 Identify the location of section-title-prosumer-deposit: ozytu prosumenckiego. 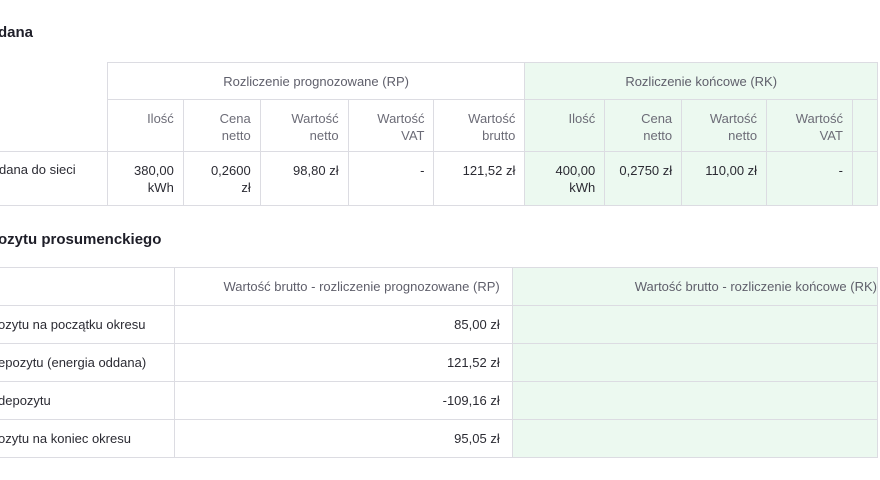
(81, 239).